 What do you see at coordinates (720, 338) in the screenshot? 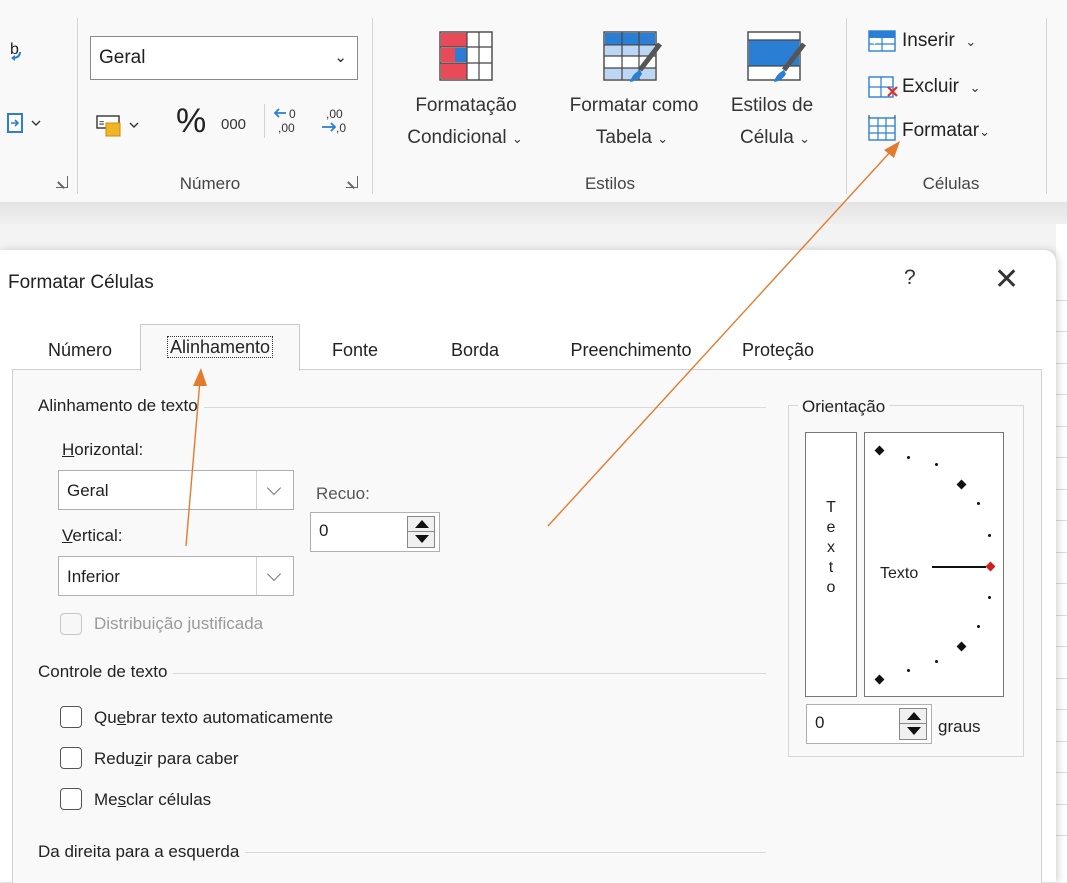
I see `arrow-to-format-button` at bounding box center [720, 338].